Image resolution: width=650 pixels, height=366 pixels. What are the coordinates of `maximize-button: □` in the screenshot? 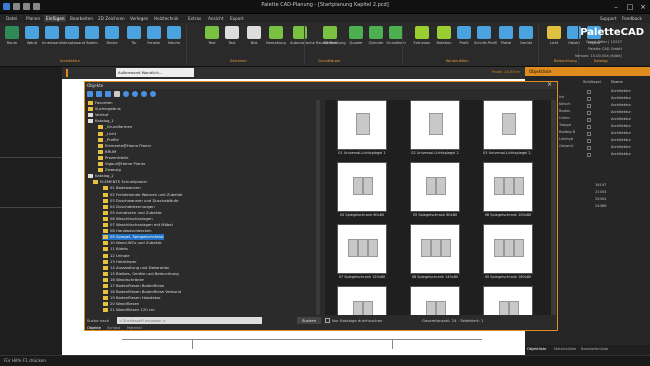 It's located at (630, 7).